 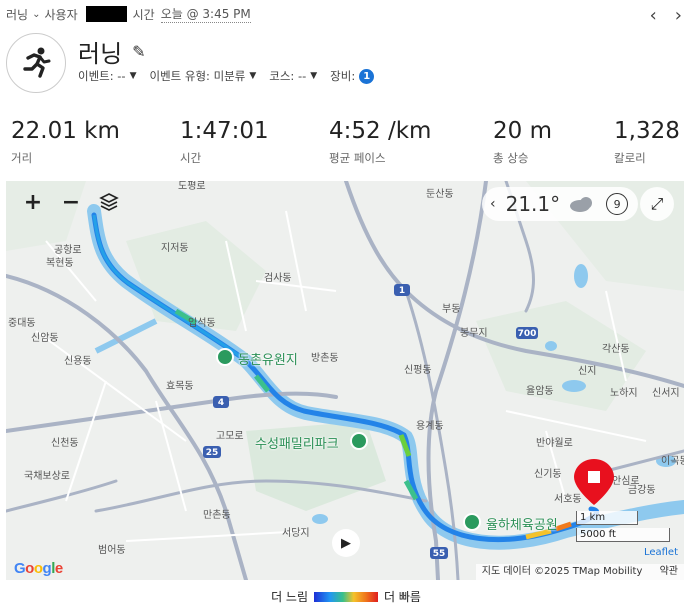 I want to click on svg-text: 신기동, so click(x=548, y=474).